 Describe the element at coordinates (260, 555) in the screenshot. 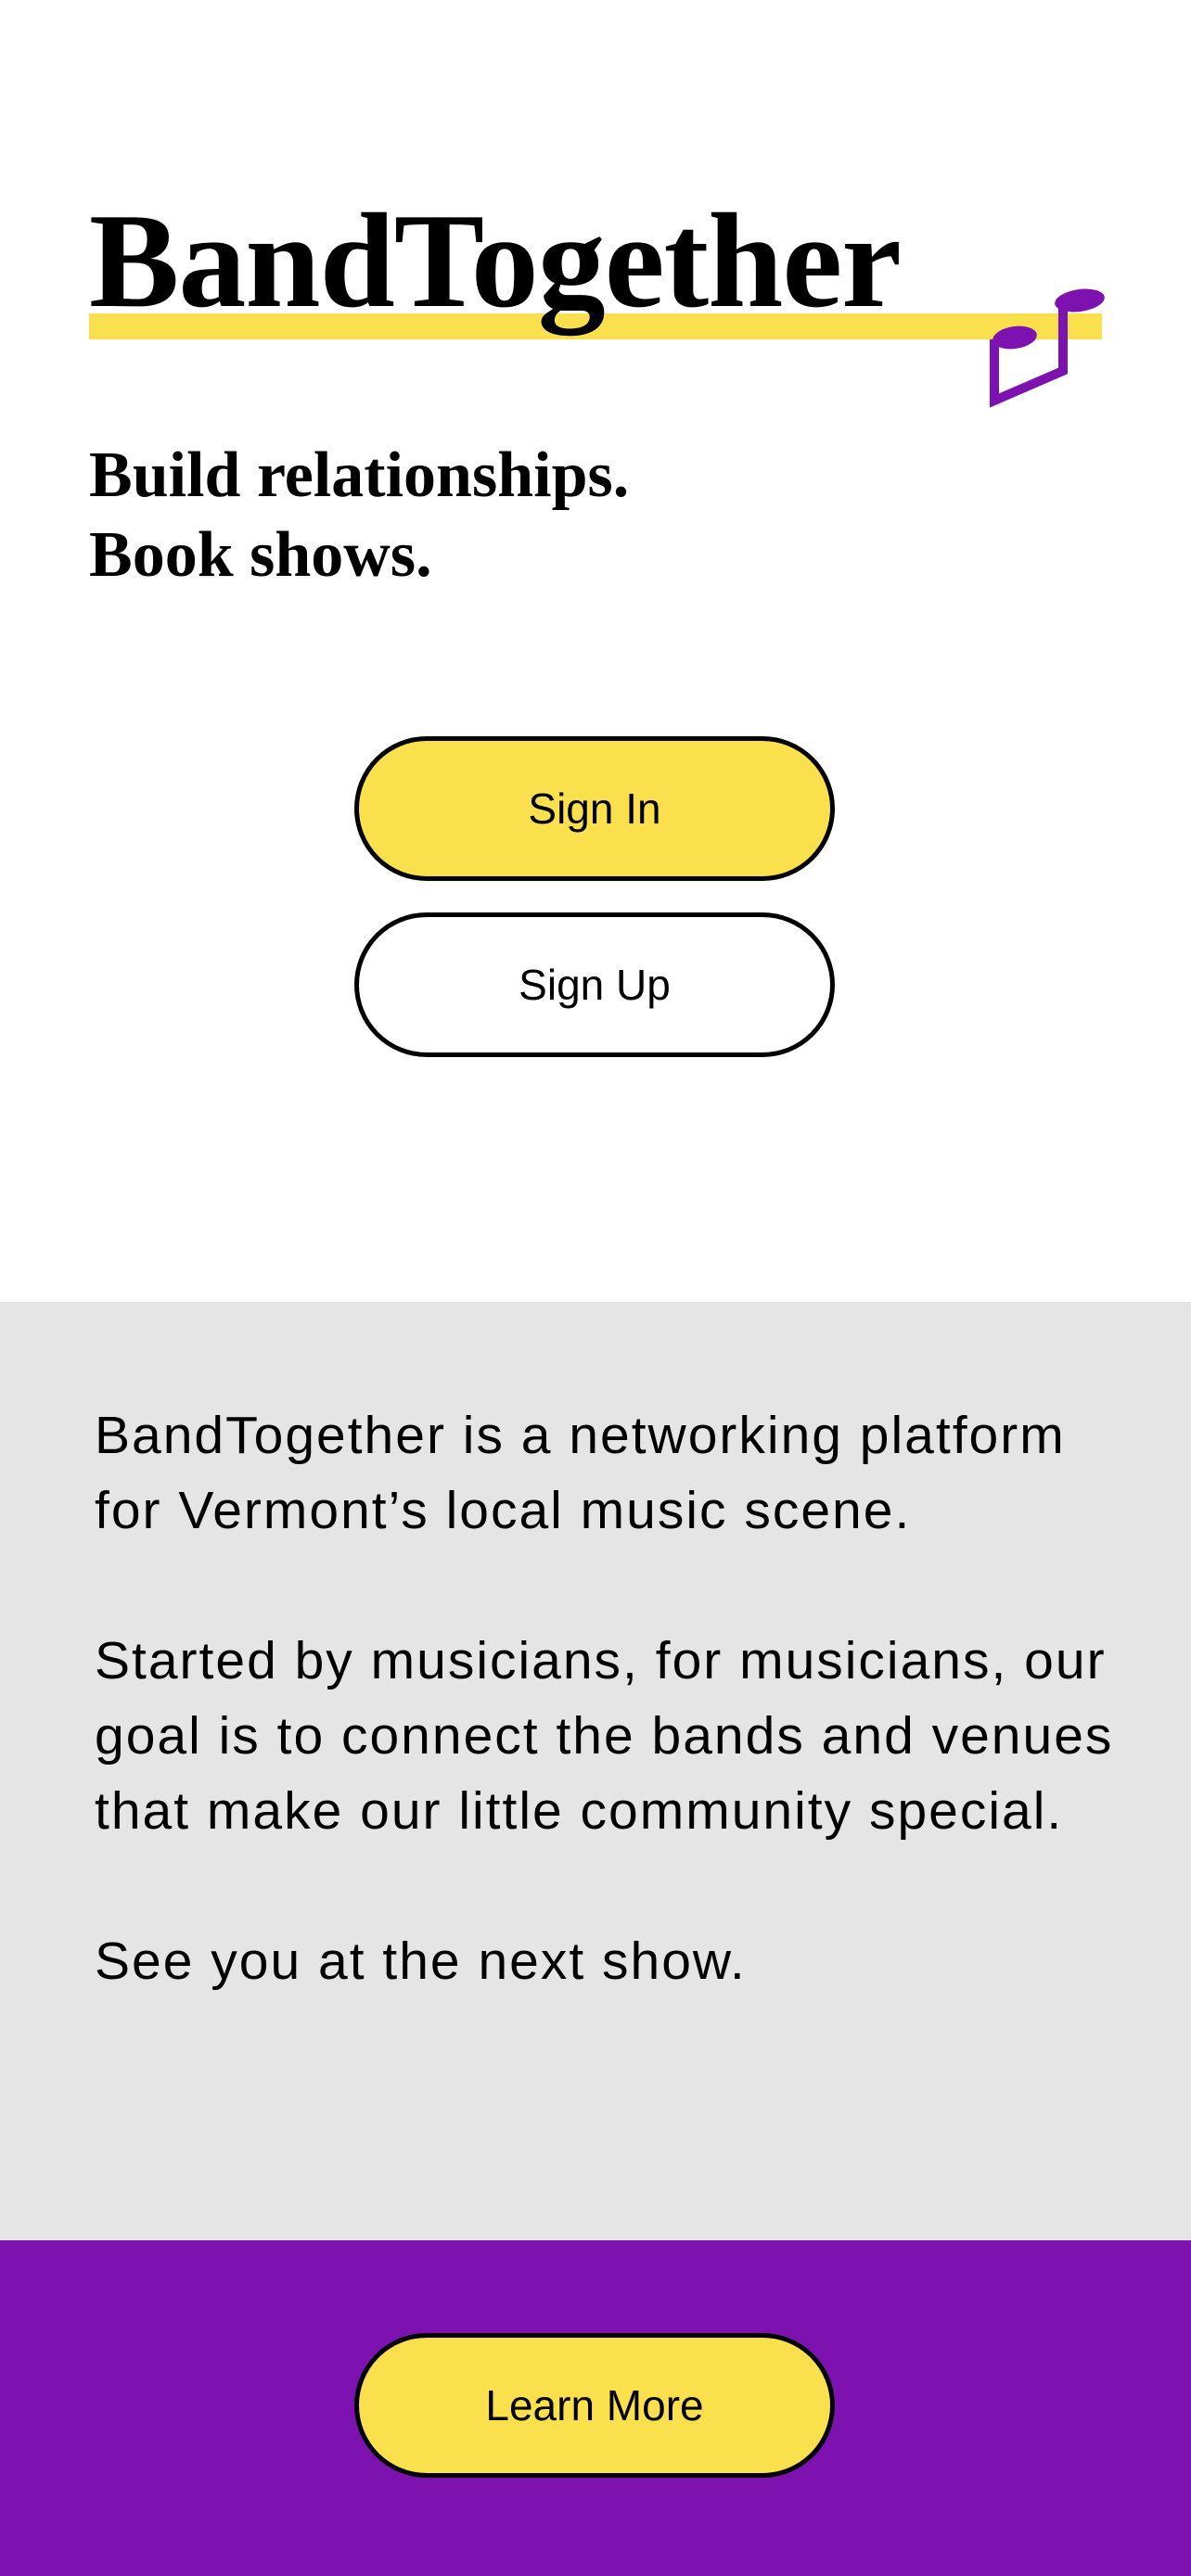

I see `tagline-line-2: Book shows.` at that location.